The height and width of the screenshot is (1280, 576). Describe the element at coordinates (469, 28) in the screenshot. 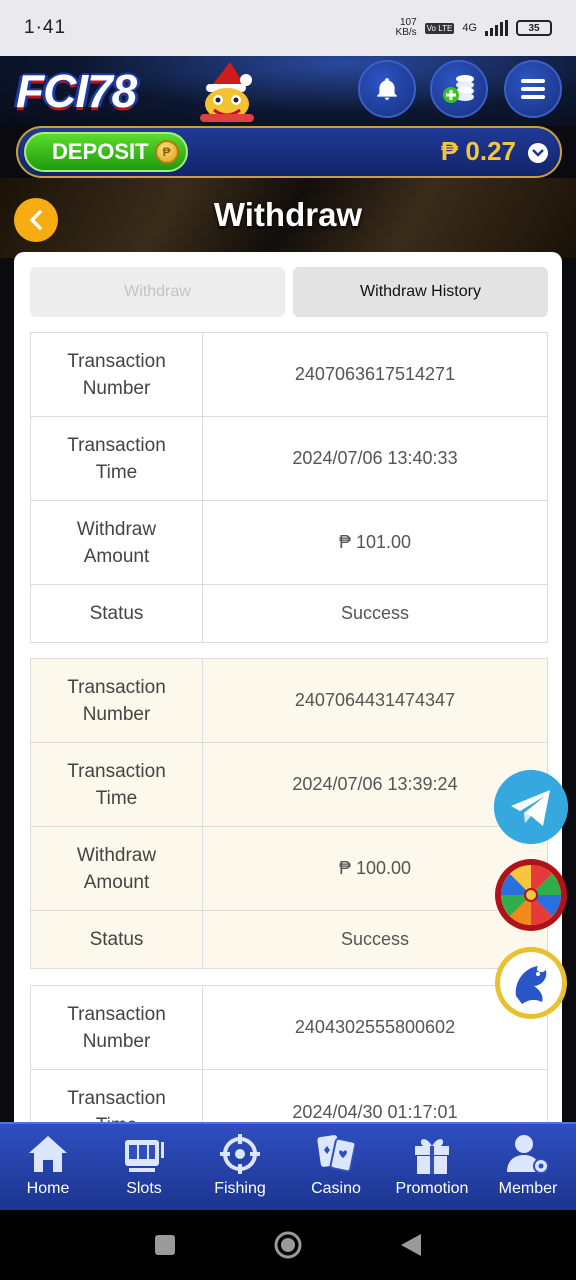

I see `network-type: 4G` at that location.